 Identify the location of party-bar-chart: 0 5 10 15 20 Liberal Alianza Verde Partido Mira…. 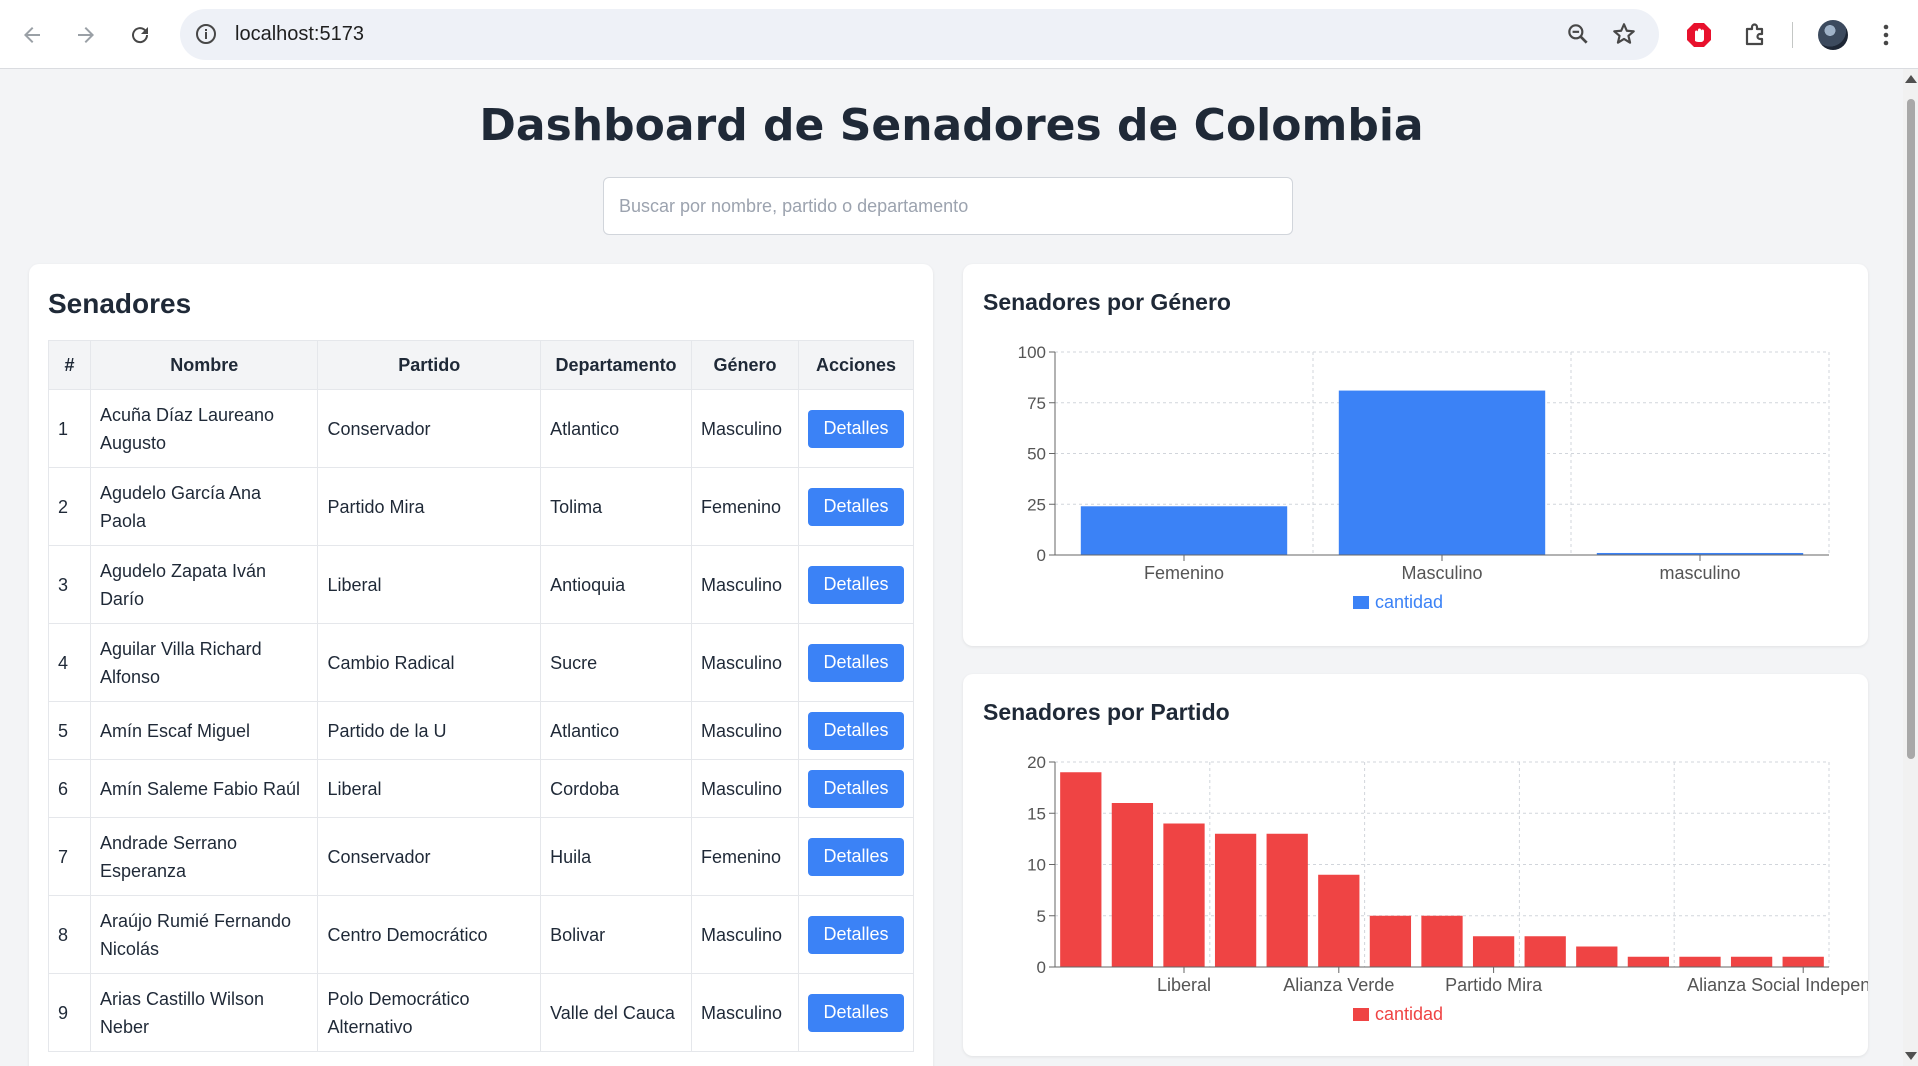
(1447, 888).